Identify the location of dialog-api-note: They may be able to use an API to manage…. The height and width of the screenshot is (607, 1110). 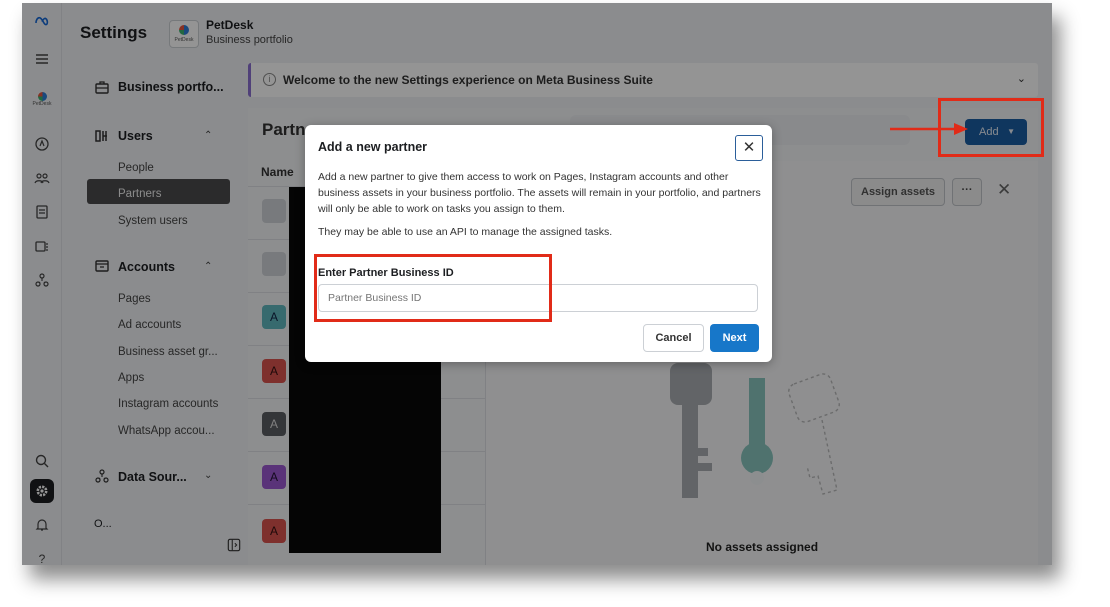
(465, 232).